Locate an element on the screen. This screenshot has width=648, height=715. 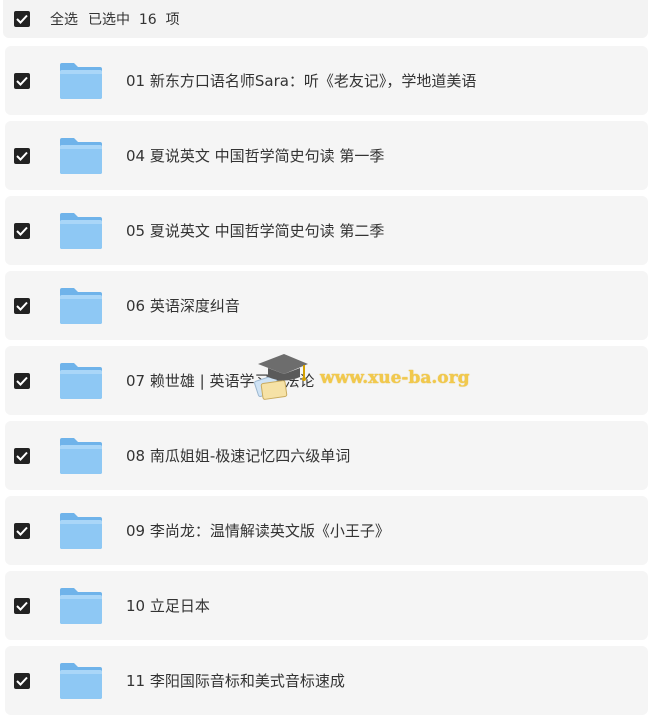
selected-count-label: 已选中 16 项 is located at coordinates (134, 20).